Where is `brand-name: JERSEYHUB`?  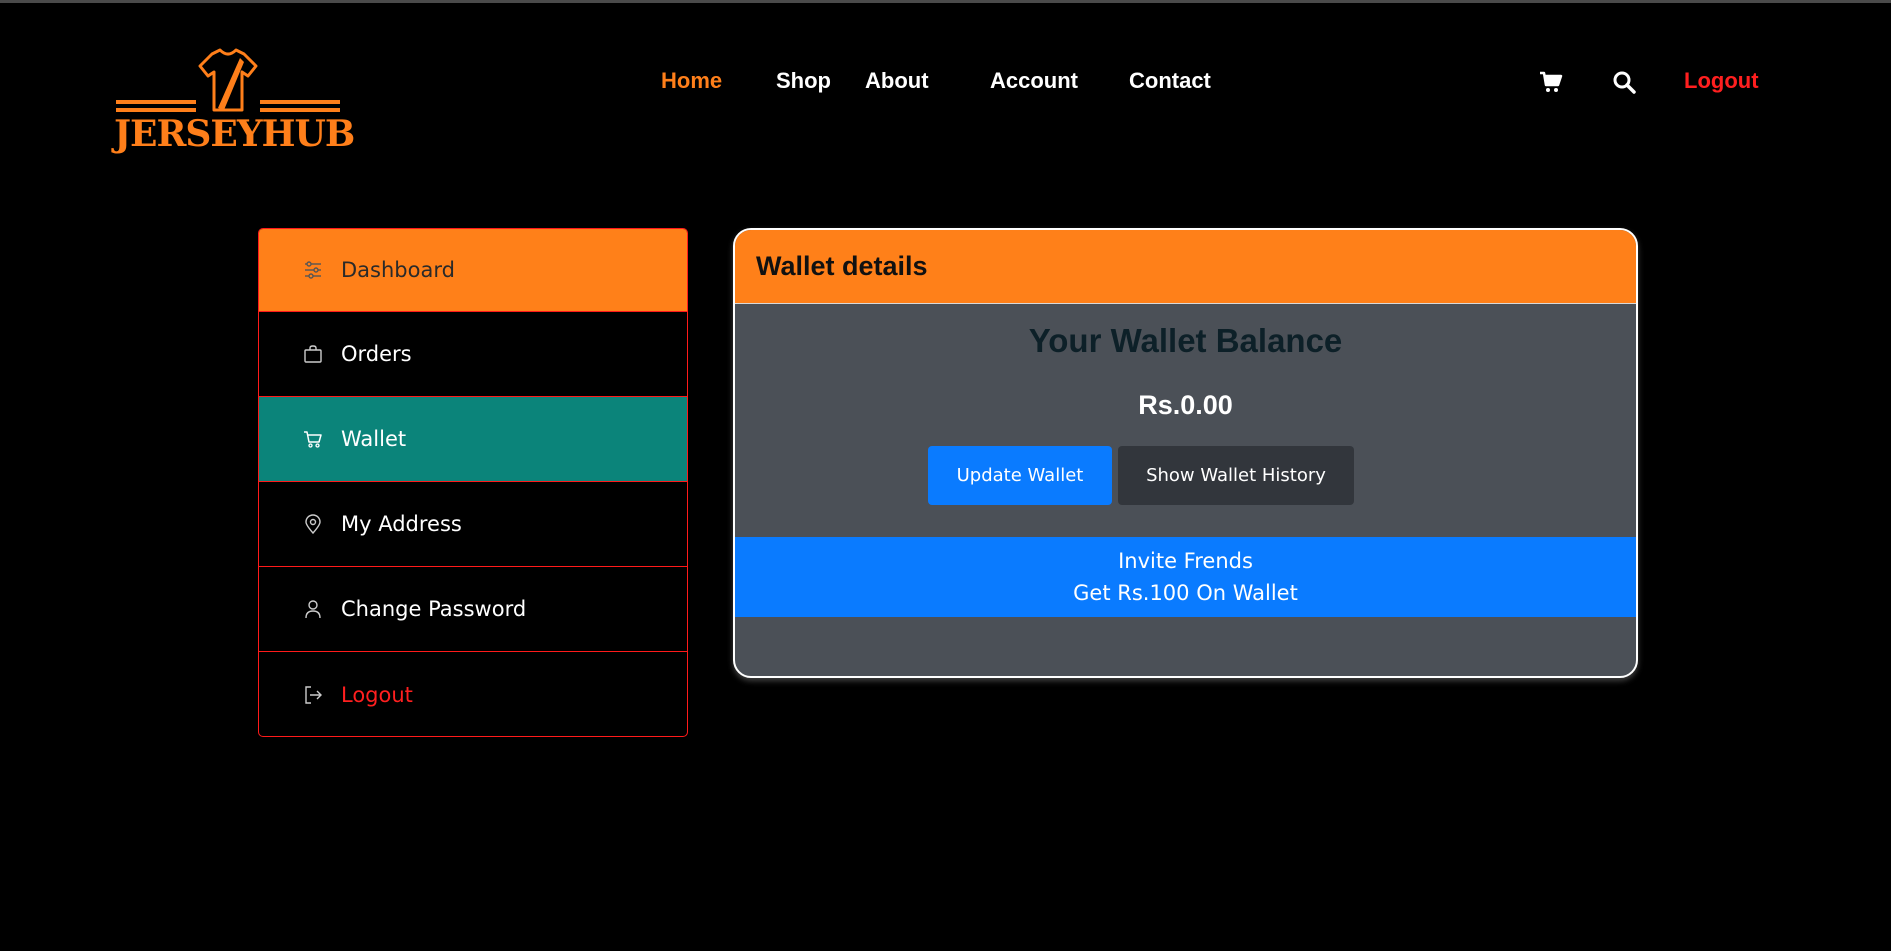
brand-name: JERSEYHUB is located at coordinates (234, 134).